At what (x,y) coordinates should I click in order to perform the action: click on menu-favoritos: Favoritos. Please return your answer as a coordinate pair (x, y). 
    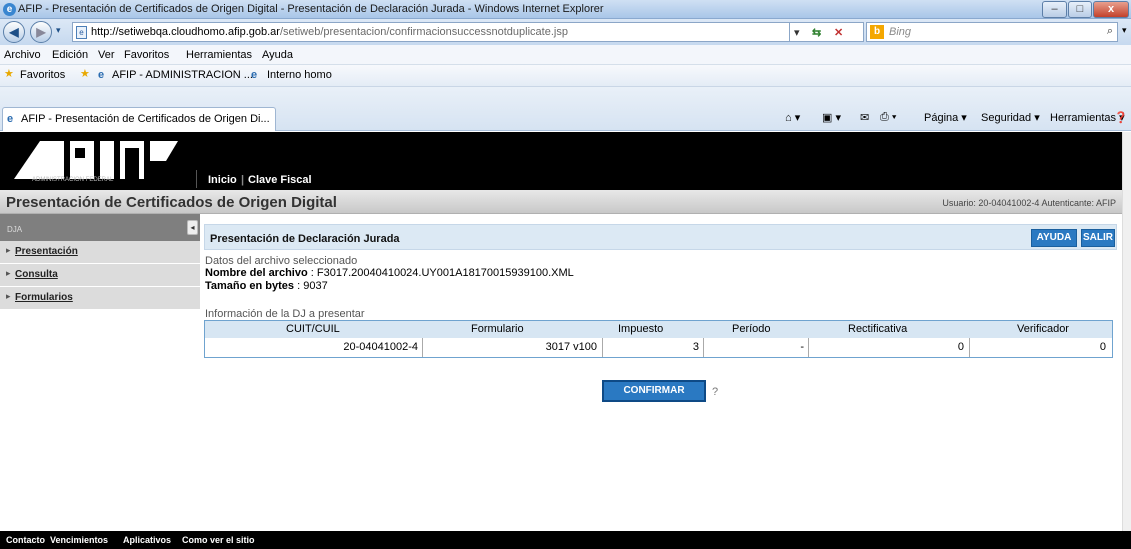
    Looking at the image, I should click on (146, 55).